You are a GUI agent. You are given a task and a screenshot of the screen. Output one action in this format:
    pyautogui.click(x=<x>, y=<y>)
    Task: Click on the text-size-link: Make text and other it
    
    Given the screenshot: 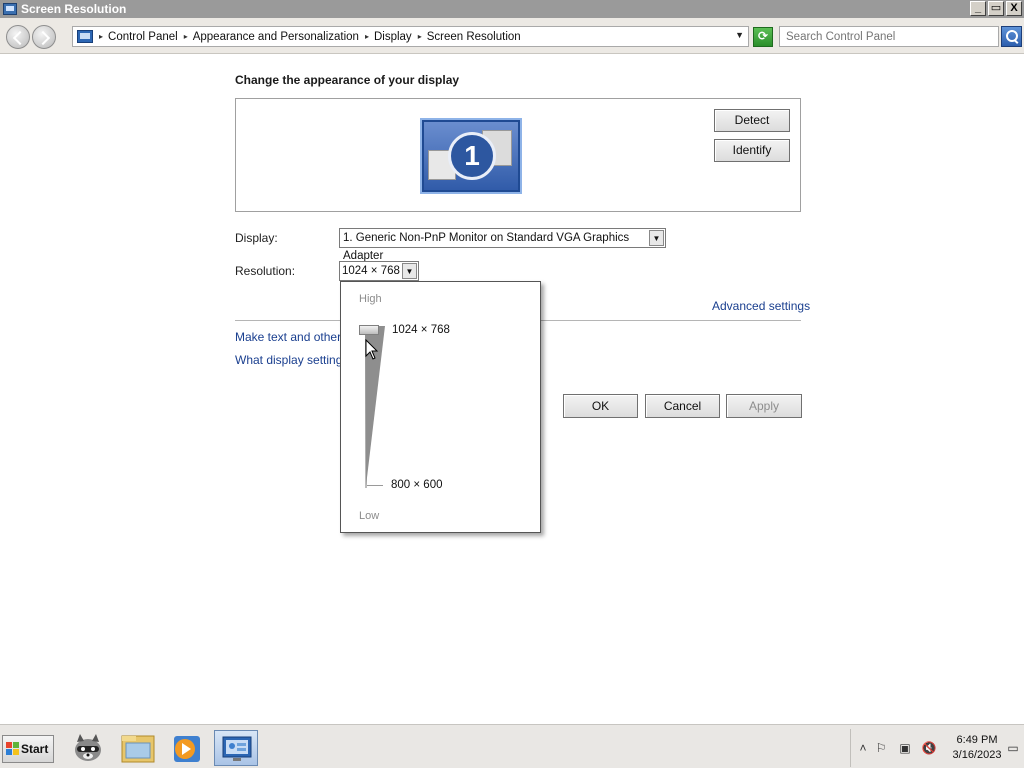 What is the action you would take?
    pyautogui.click(x=292, y=337)
    